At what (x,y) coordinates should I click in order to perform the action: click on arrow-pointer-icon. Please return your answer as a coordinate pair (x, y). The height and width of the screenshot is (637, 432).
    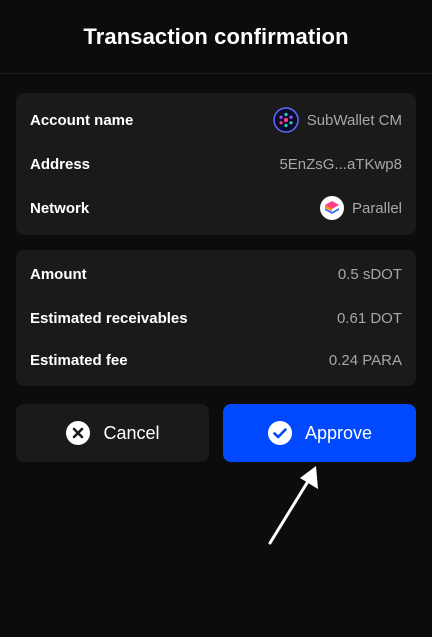
    Looking at the image, I should click on (293, 505).